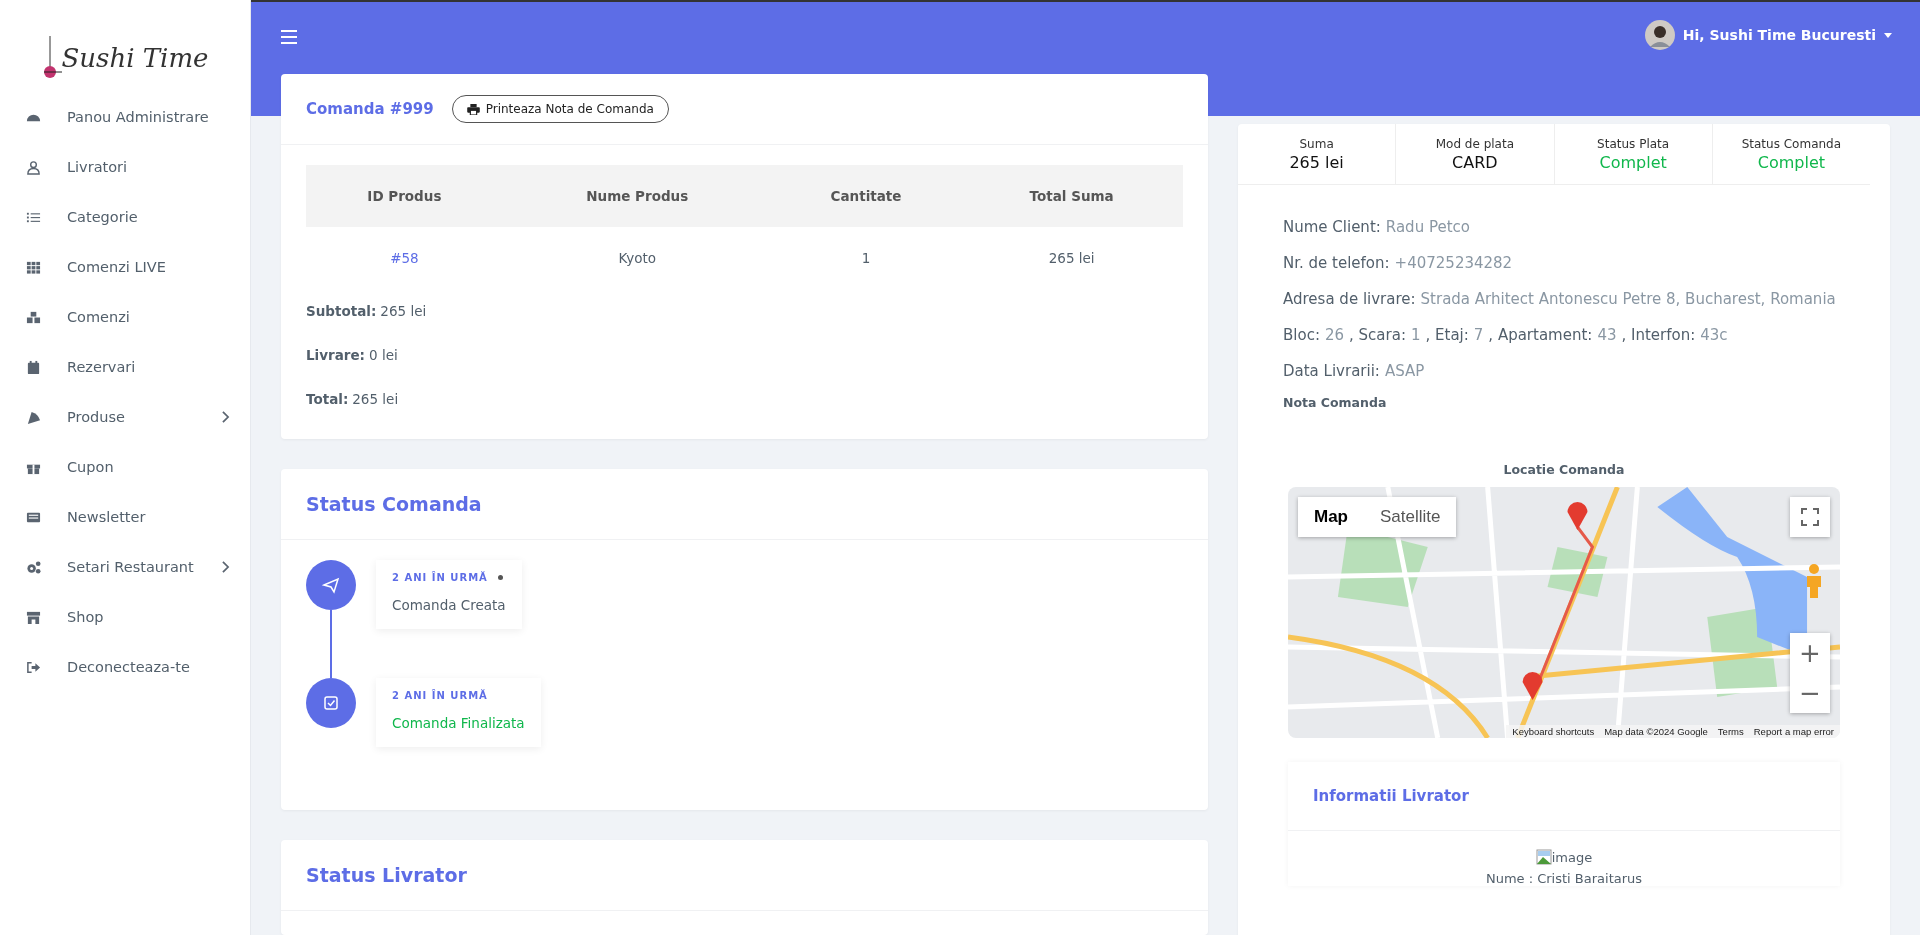 The image size is (1920, 935). I want to click on sidebar-item: Livratori, so click(125, 167).